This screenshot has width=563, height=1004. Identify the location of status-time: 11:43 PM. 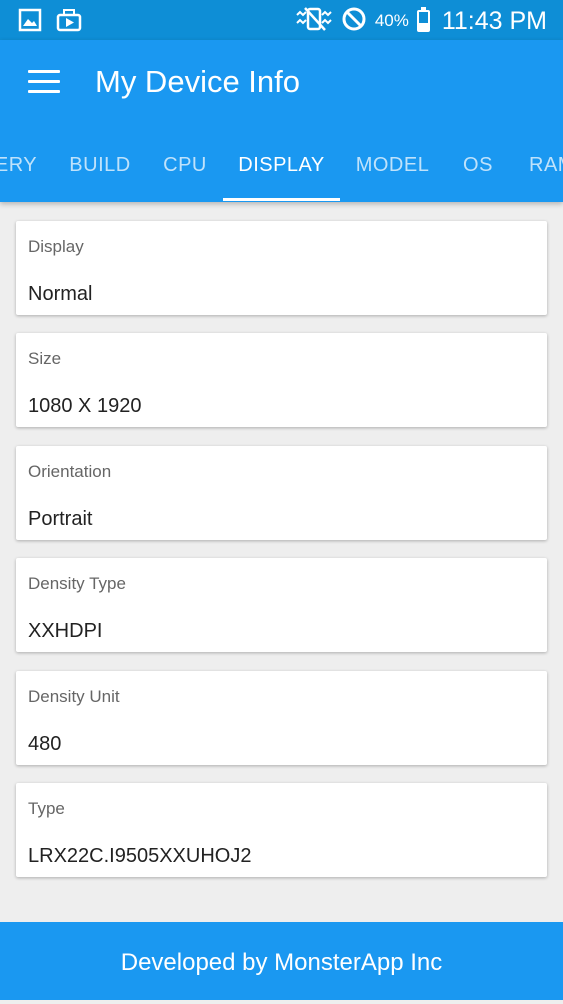
(494, 20).